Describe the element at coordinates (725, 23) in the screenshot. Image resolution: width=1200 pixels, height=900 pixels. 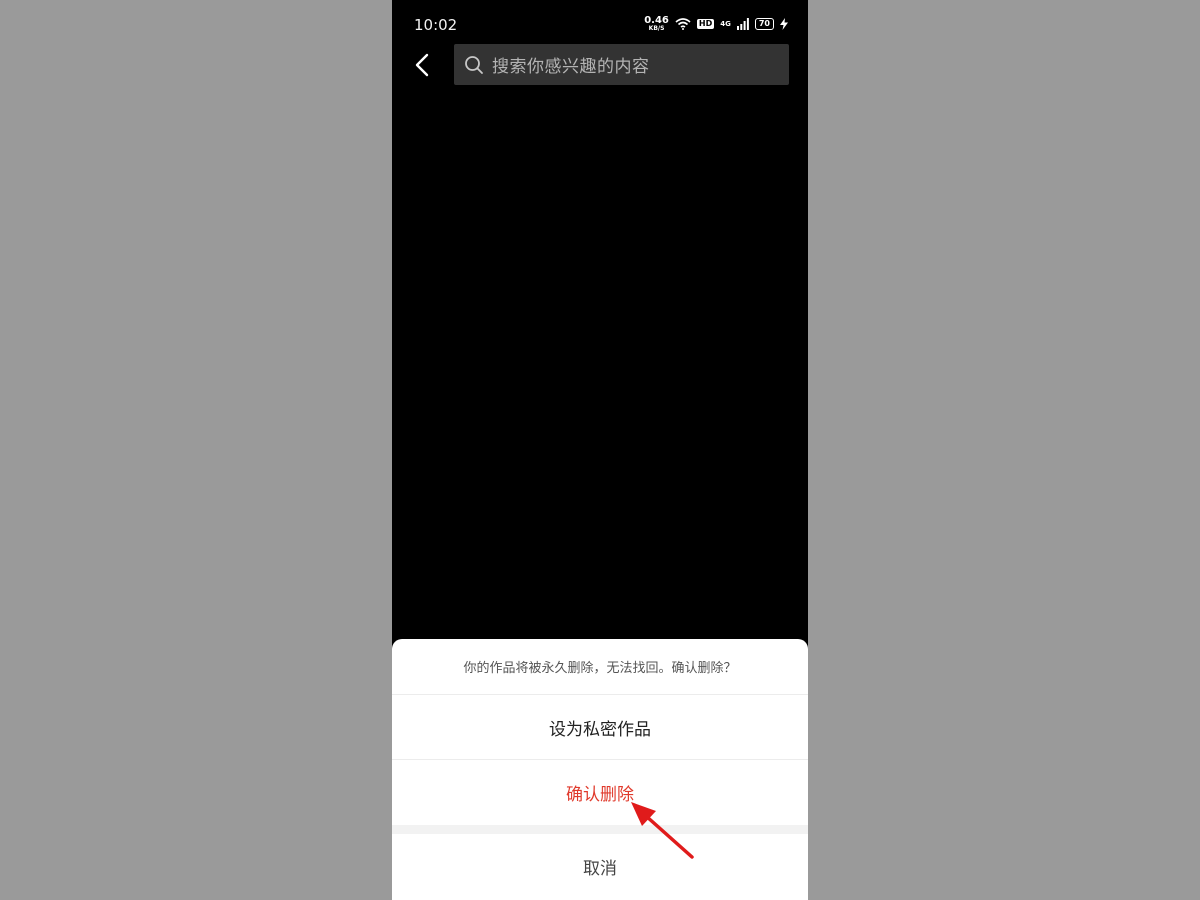
I see `network-type-label: 4G` at that location.